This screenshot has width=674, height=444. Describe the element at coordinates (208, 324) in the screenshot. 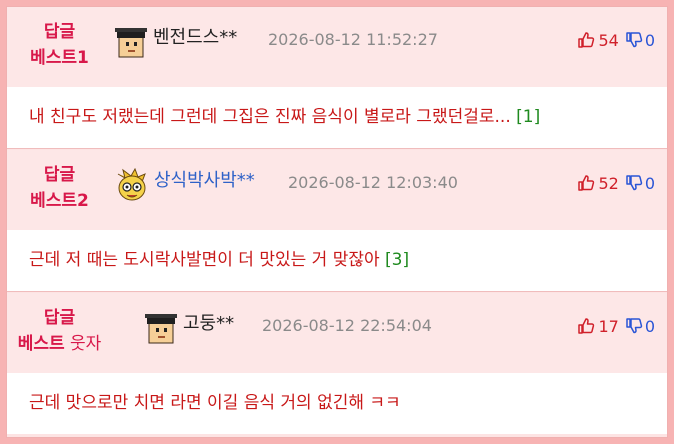

I see `reply-nickname: 고둥**` at that location.